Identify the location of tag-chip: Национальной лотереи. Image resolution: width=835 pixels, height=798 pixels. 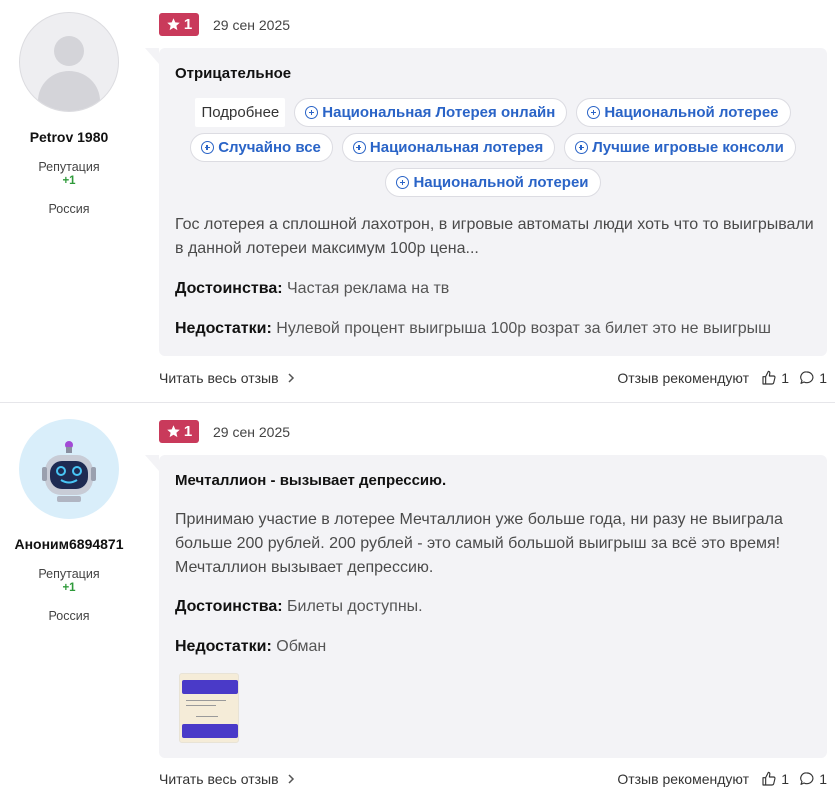
(493, 182).